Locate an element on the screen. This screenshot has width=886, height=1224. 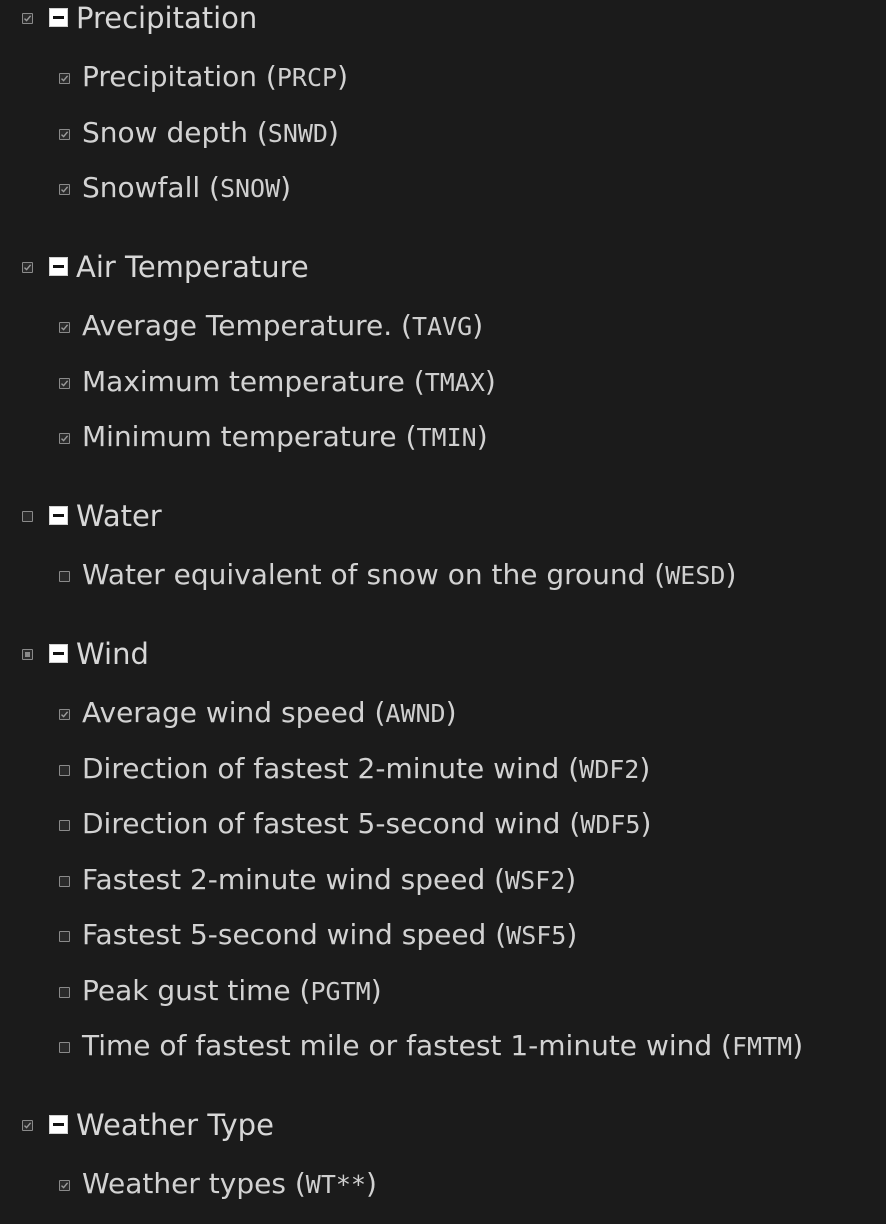
item-label: Peak gust time (PGTM) is located at coordinates (232, 991).